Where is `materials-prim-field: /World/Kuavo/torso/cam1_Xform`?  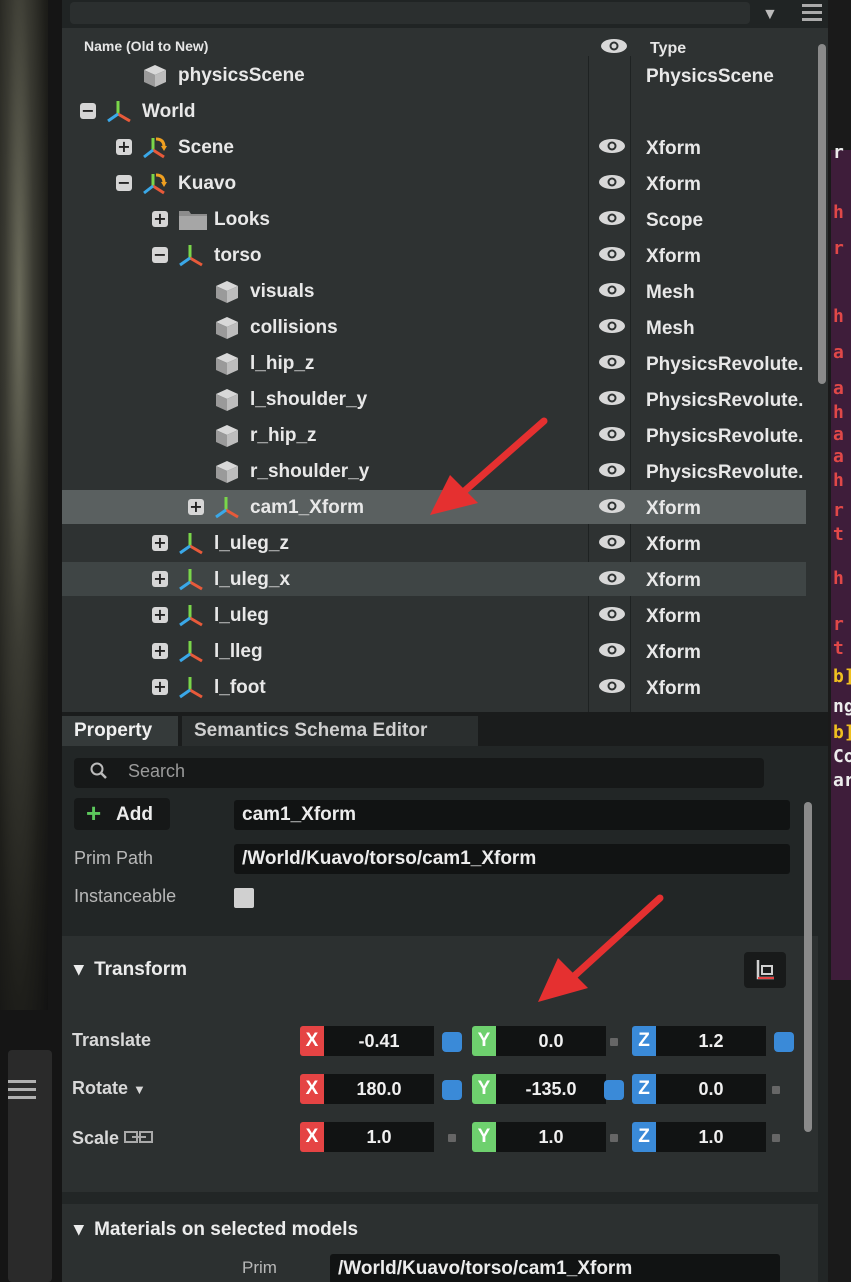 materials-prim-field: /World/Kuavo/torso/cam1_Xform is located at coordinates (555, 1268).